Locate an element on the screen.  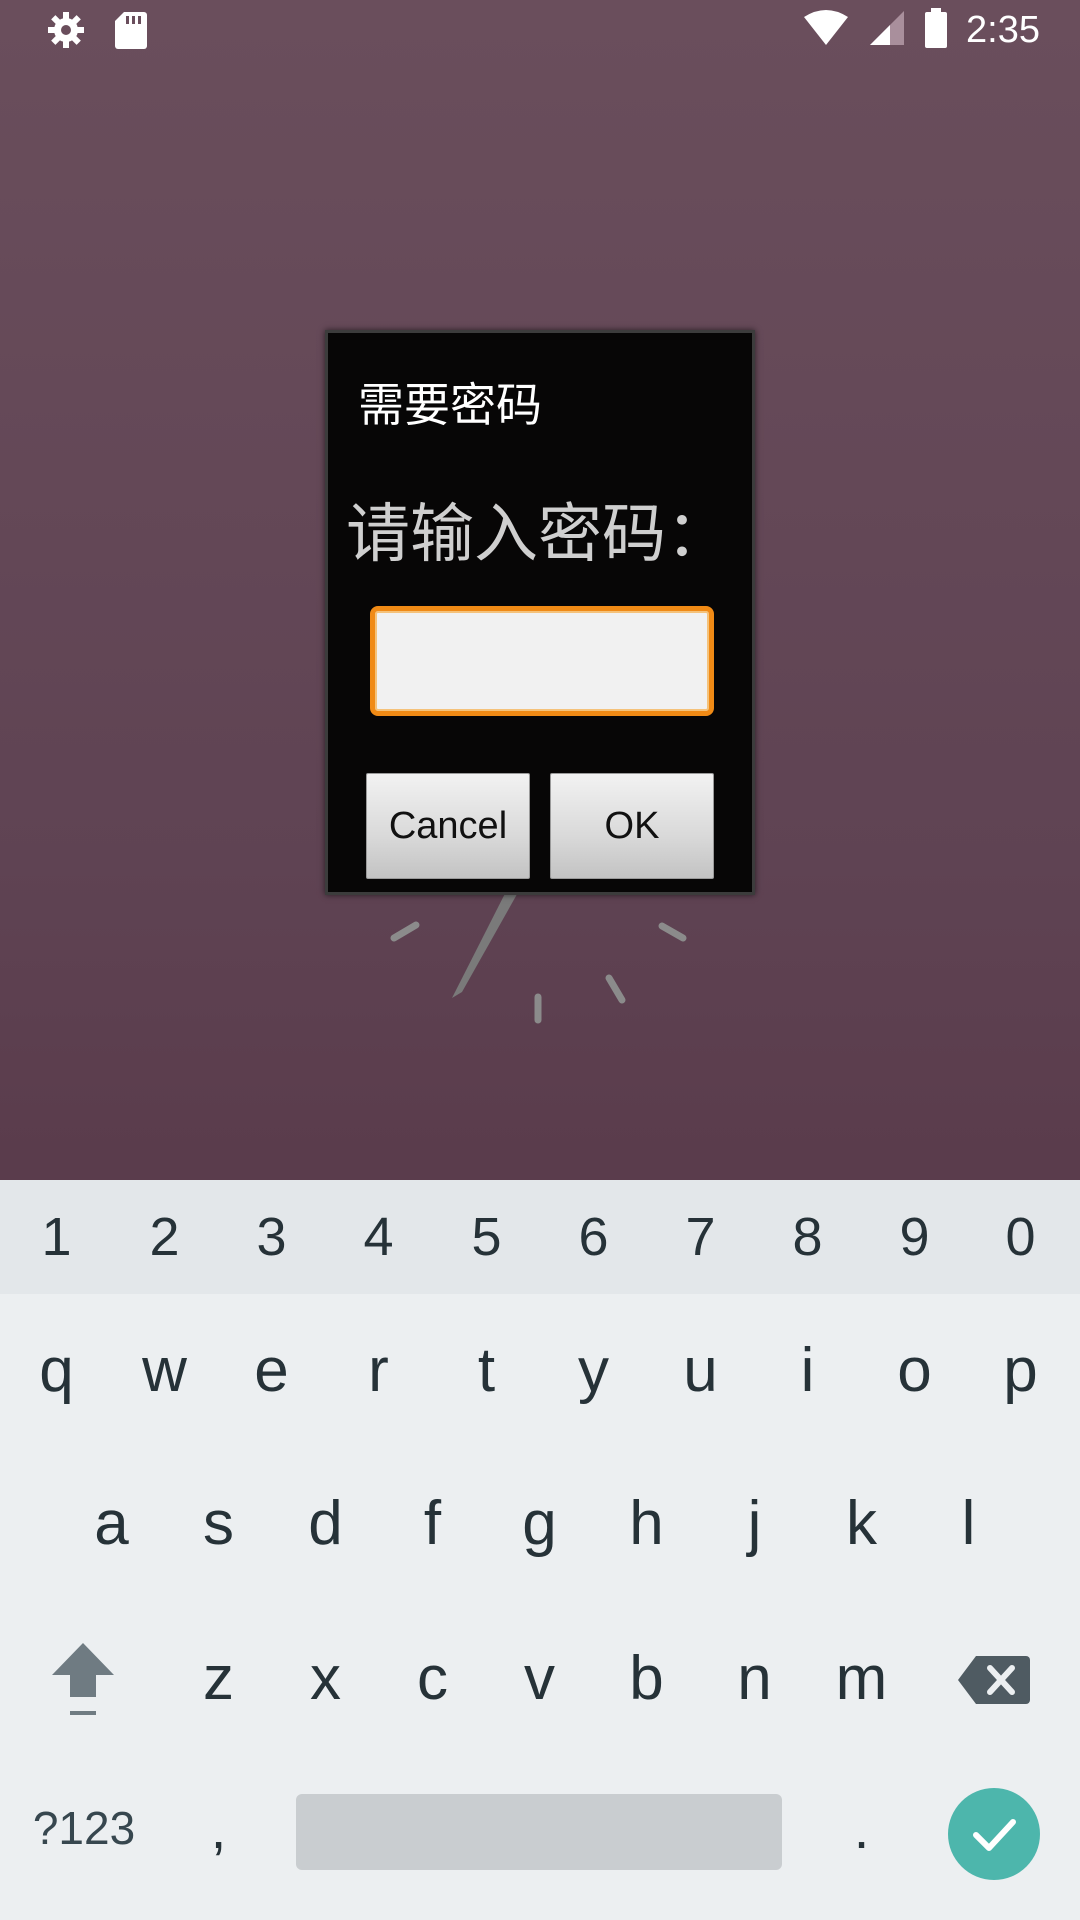
key-q: q is located at coordinates (56, 1370).